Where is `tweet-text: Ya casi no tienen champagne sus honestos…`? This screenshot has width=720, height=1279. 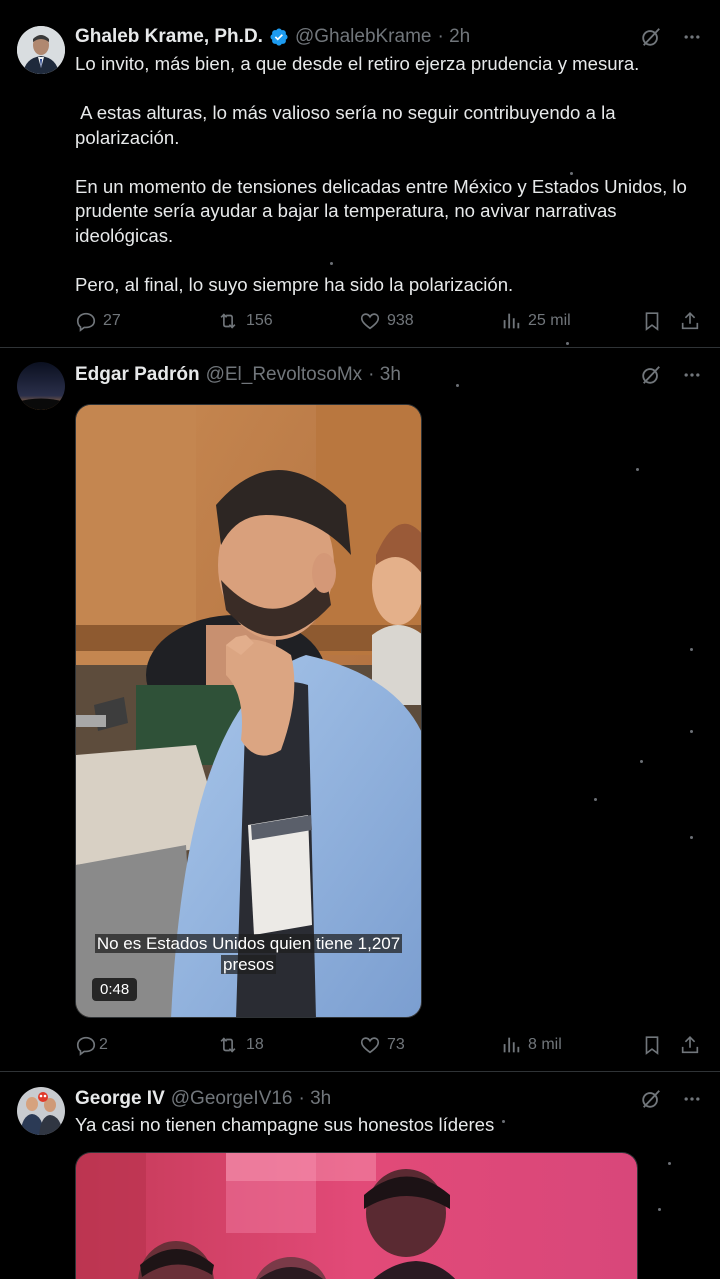
tweet-text: Ya casi no tienen champagne sus honestos… is located at coordinates (285, 1124).